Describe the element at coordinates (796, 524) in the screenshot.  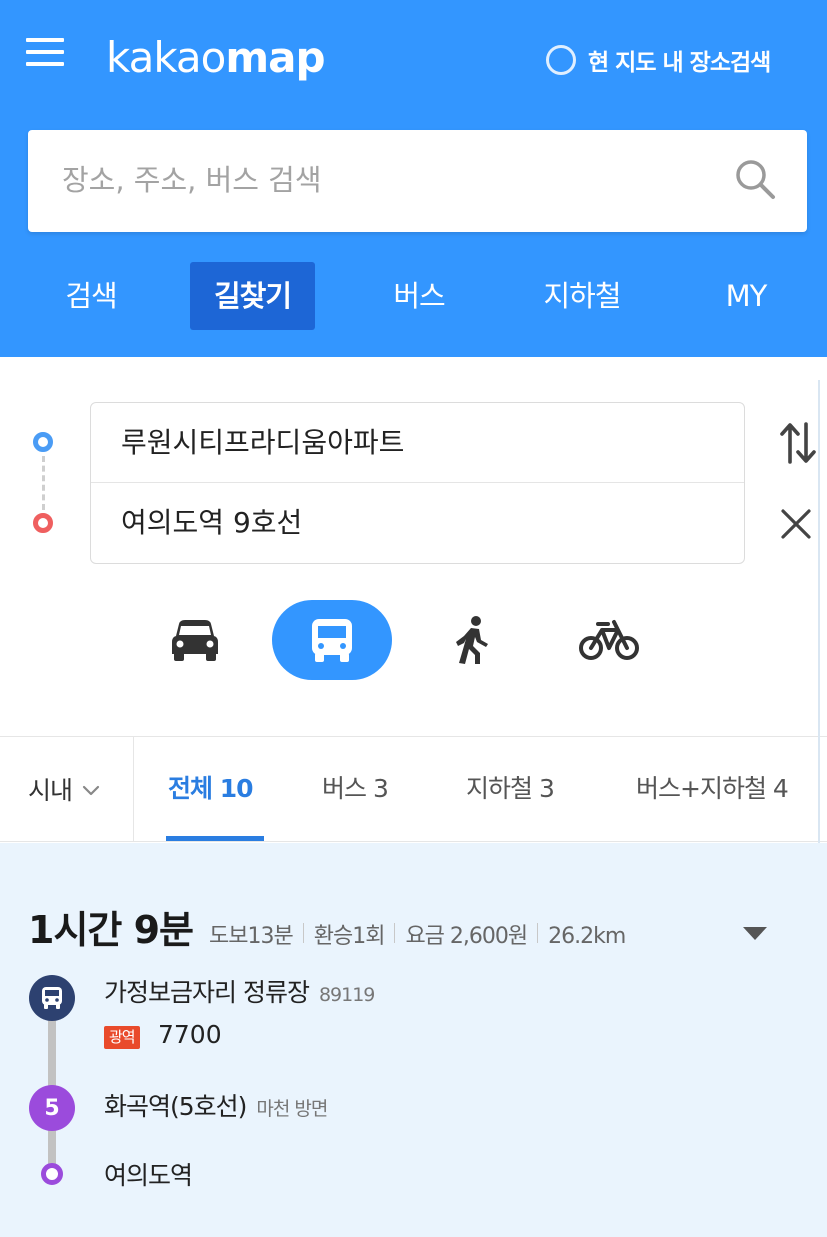
I see `close-icon` at that location.